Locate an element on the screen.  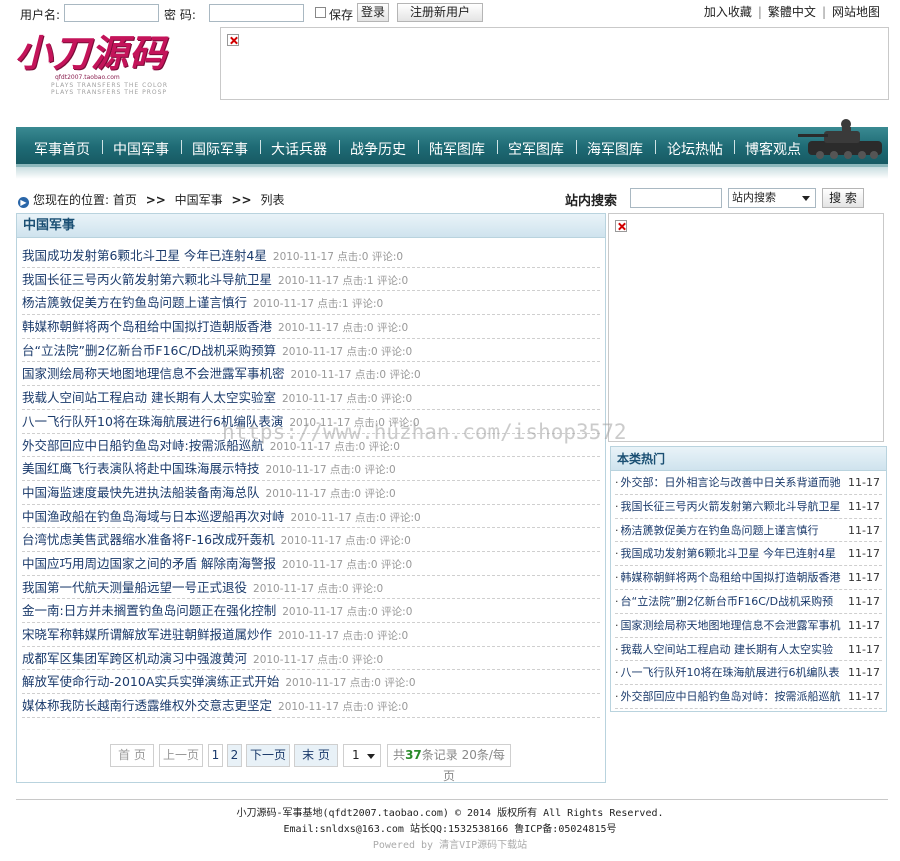
register-button: 注册新用户 is located at coordinates (440, 12).